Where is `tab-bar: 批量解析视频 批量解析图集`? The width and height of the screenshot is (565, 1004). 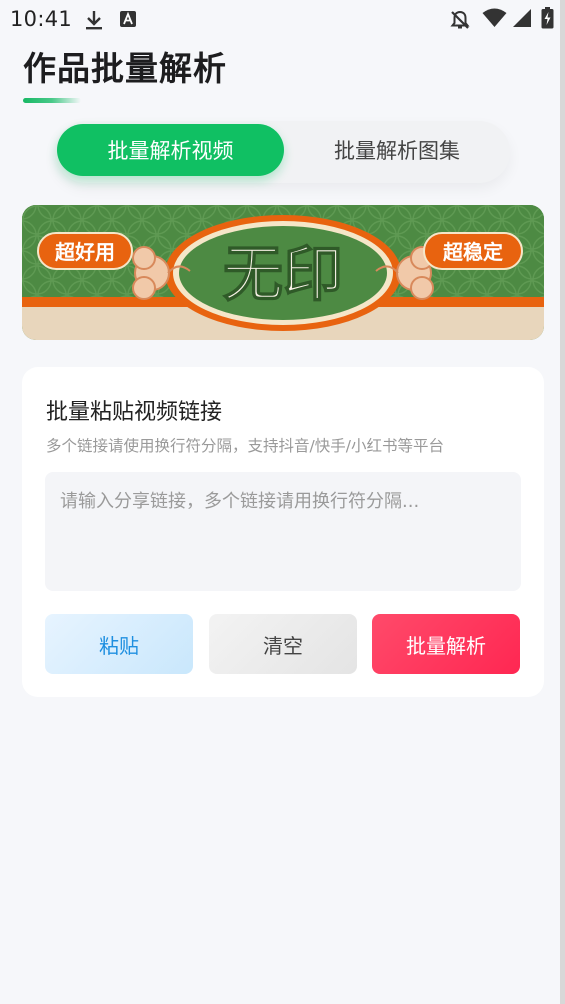
tab-bar: 批量解析视频 批量解析图集 is located at coordinates (282, 152).